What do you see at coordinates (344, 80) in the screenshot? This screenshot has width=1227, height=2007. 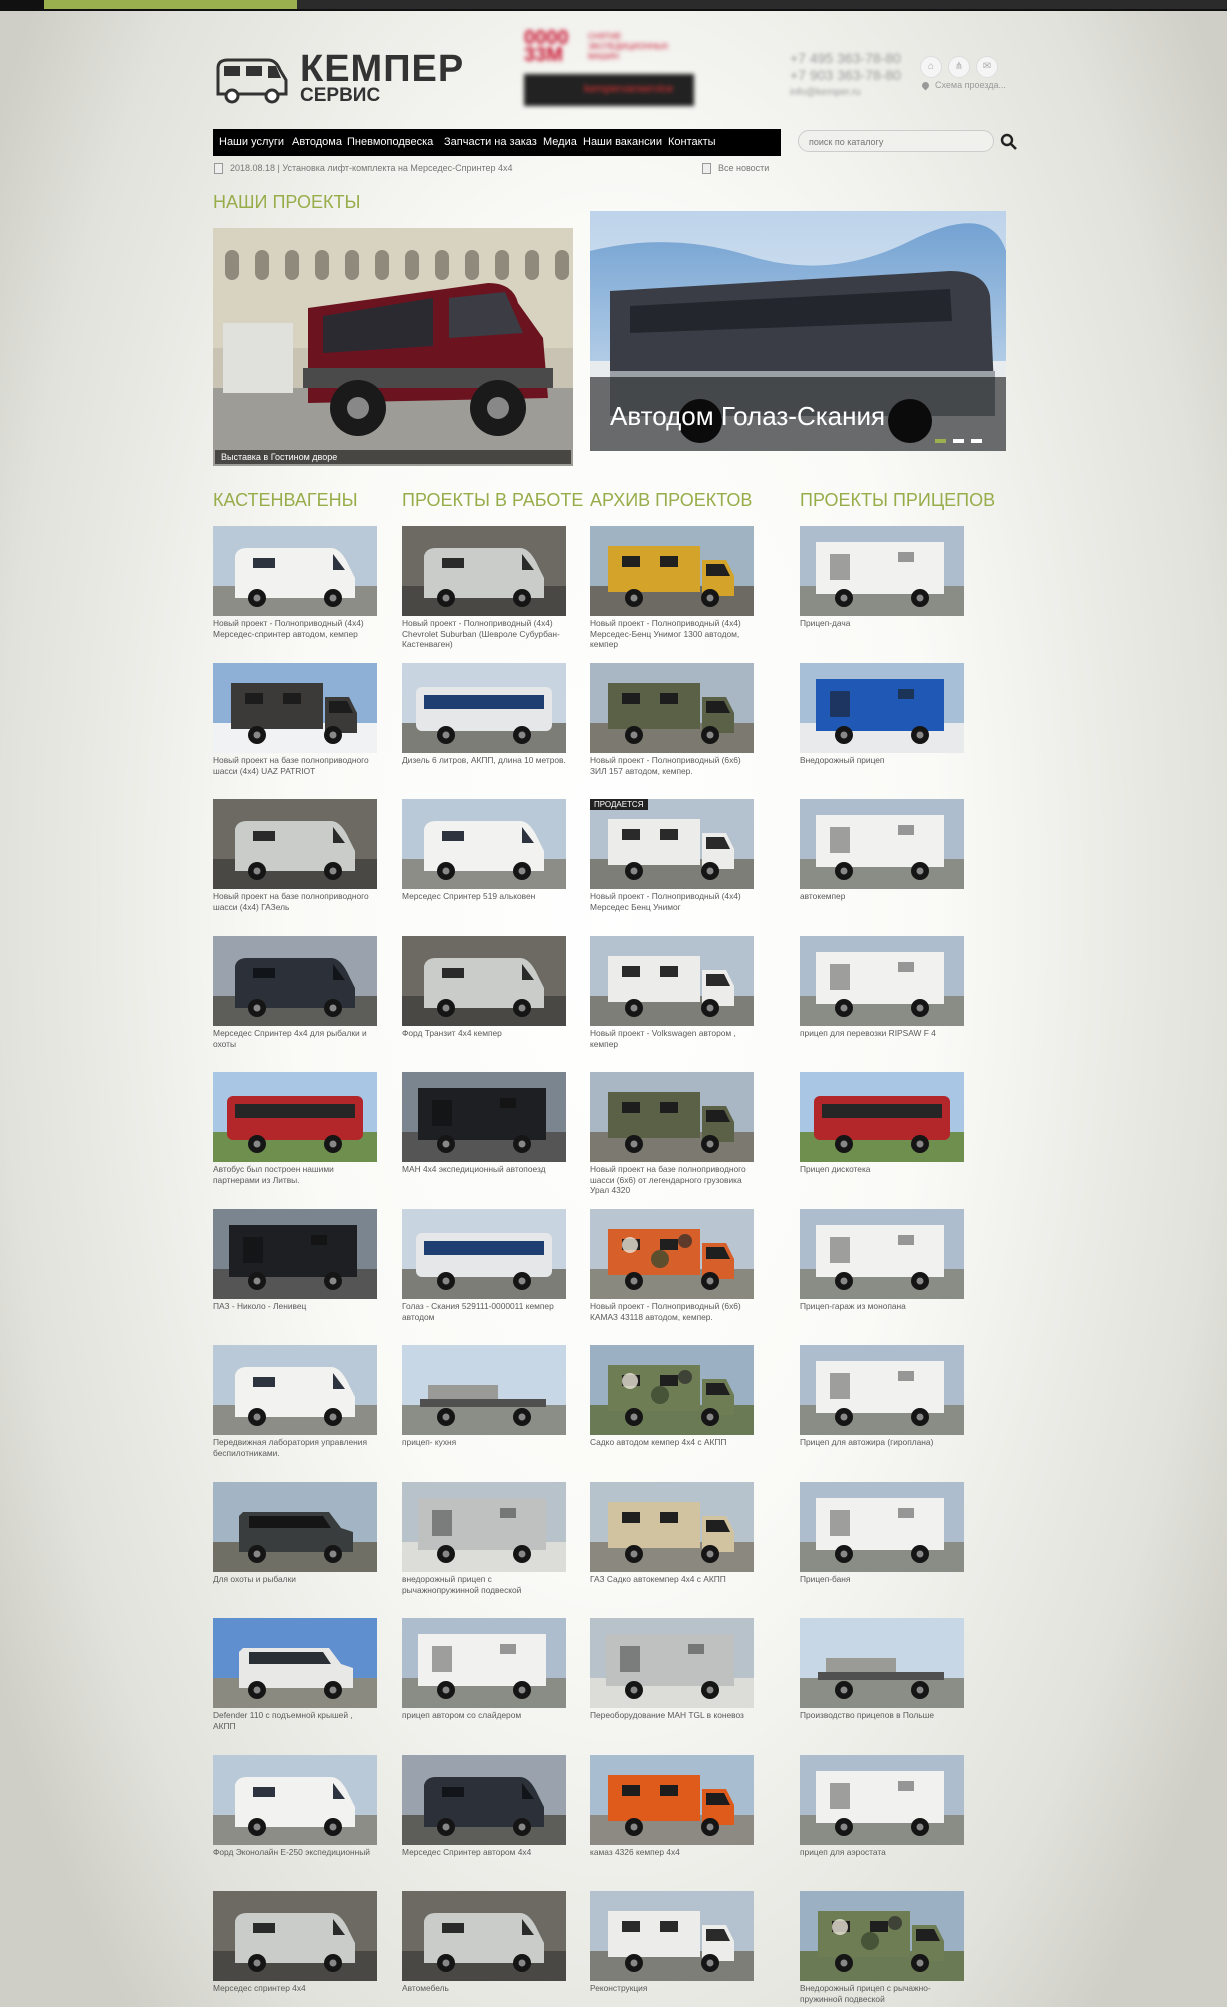 I see `site-logo: КЕМПЕР СЕРВИС` at bounding box center [344, 80].